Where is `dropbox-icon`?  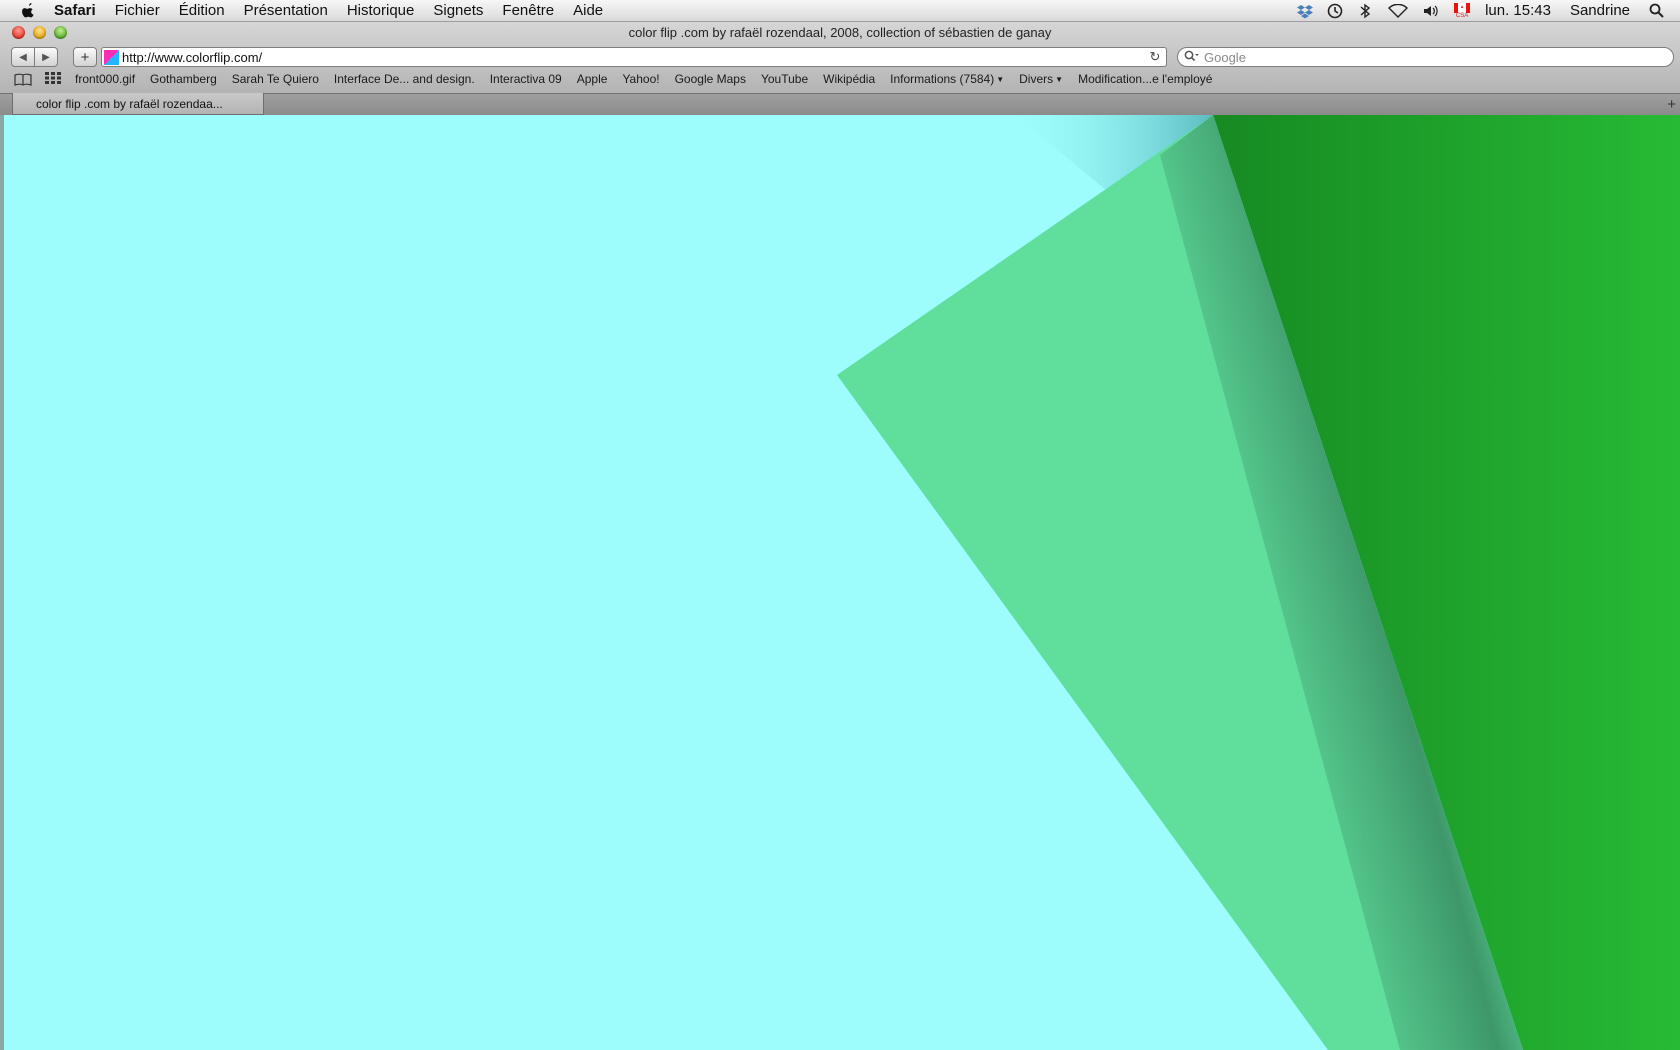
dropbox-icon is located at coordinates (1305, 11).